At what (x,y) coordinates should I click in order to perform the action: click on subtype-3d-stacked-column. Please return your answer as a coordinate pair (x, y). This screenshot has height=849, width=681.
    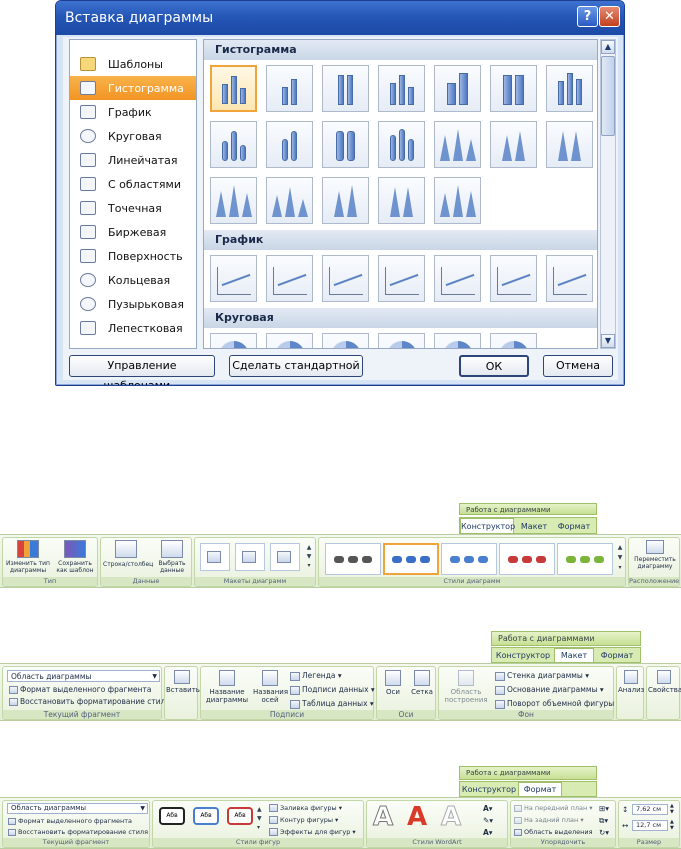
    Looking at the image, I should click on (457, 88).